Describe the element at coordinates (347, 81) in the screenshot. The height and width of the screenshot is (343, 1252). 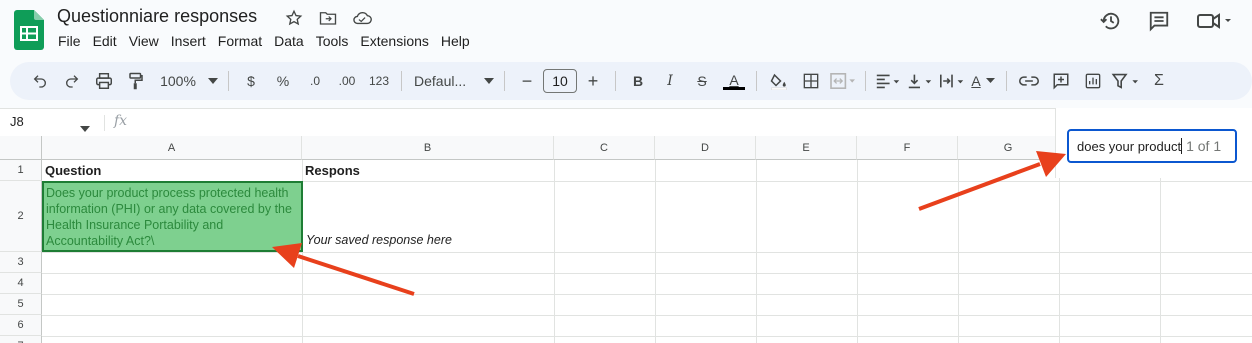
I see `increase-decimal-button: .00` at that location.